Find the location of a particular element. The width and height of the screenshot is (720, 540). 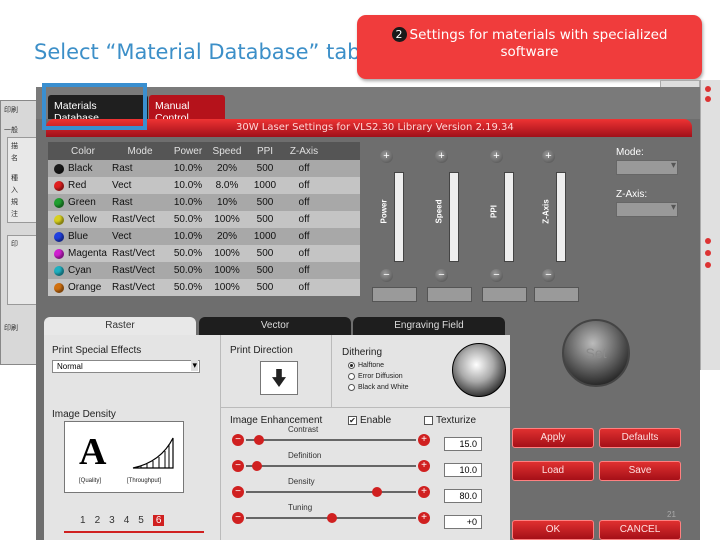

density-option: 5 is located at coordinates (141, 520).